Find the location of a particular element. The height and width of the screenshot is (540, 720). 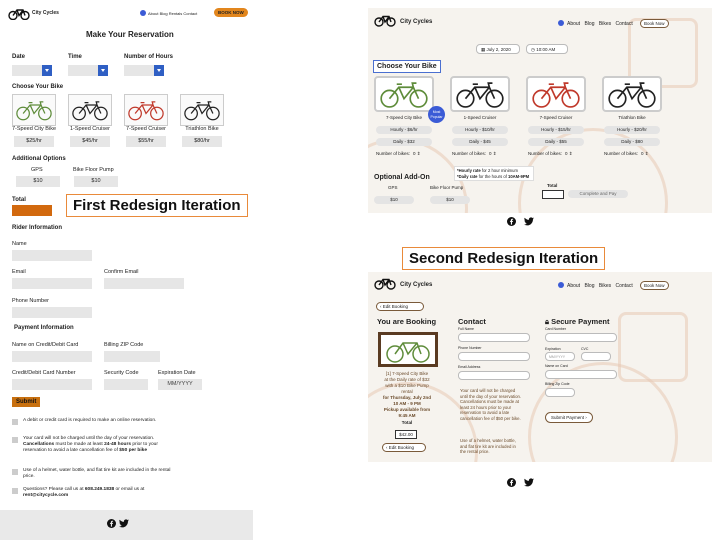

num-bikes-label: Number of bikes: is located at coordinates (393, 153).